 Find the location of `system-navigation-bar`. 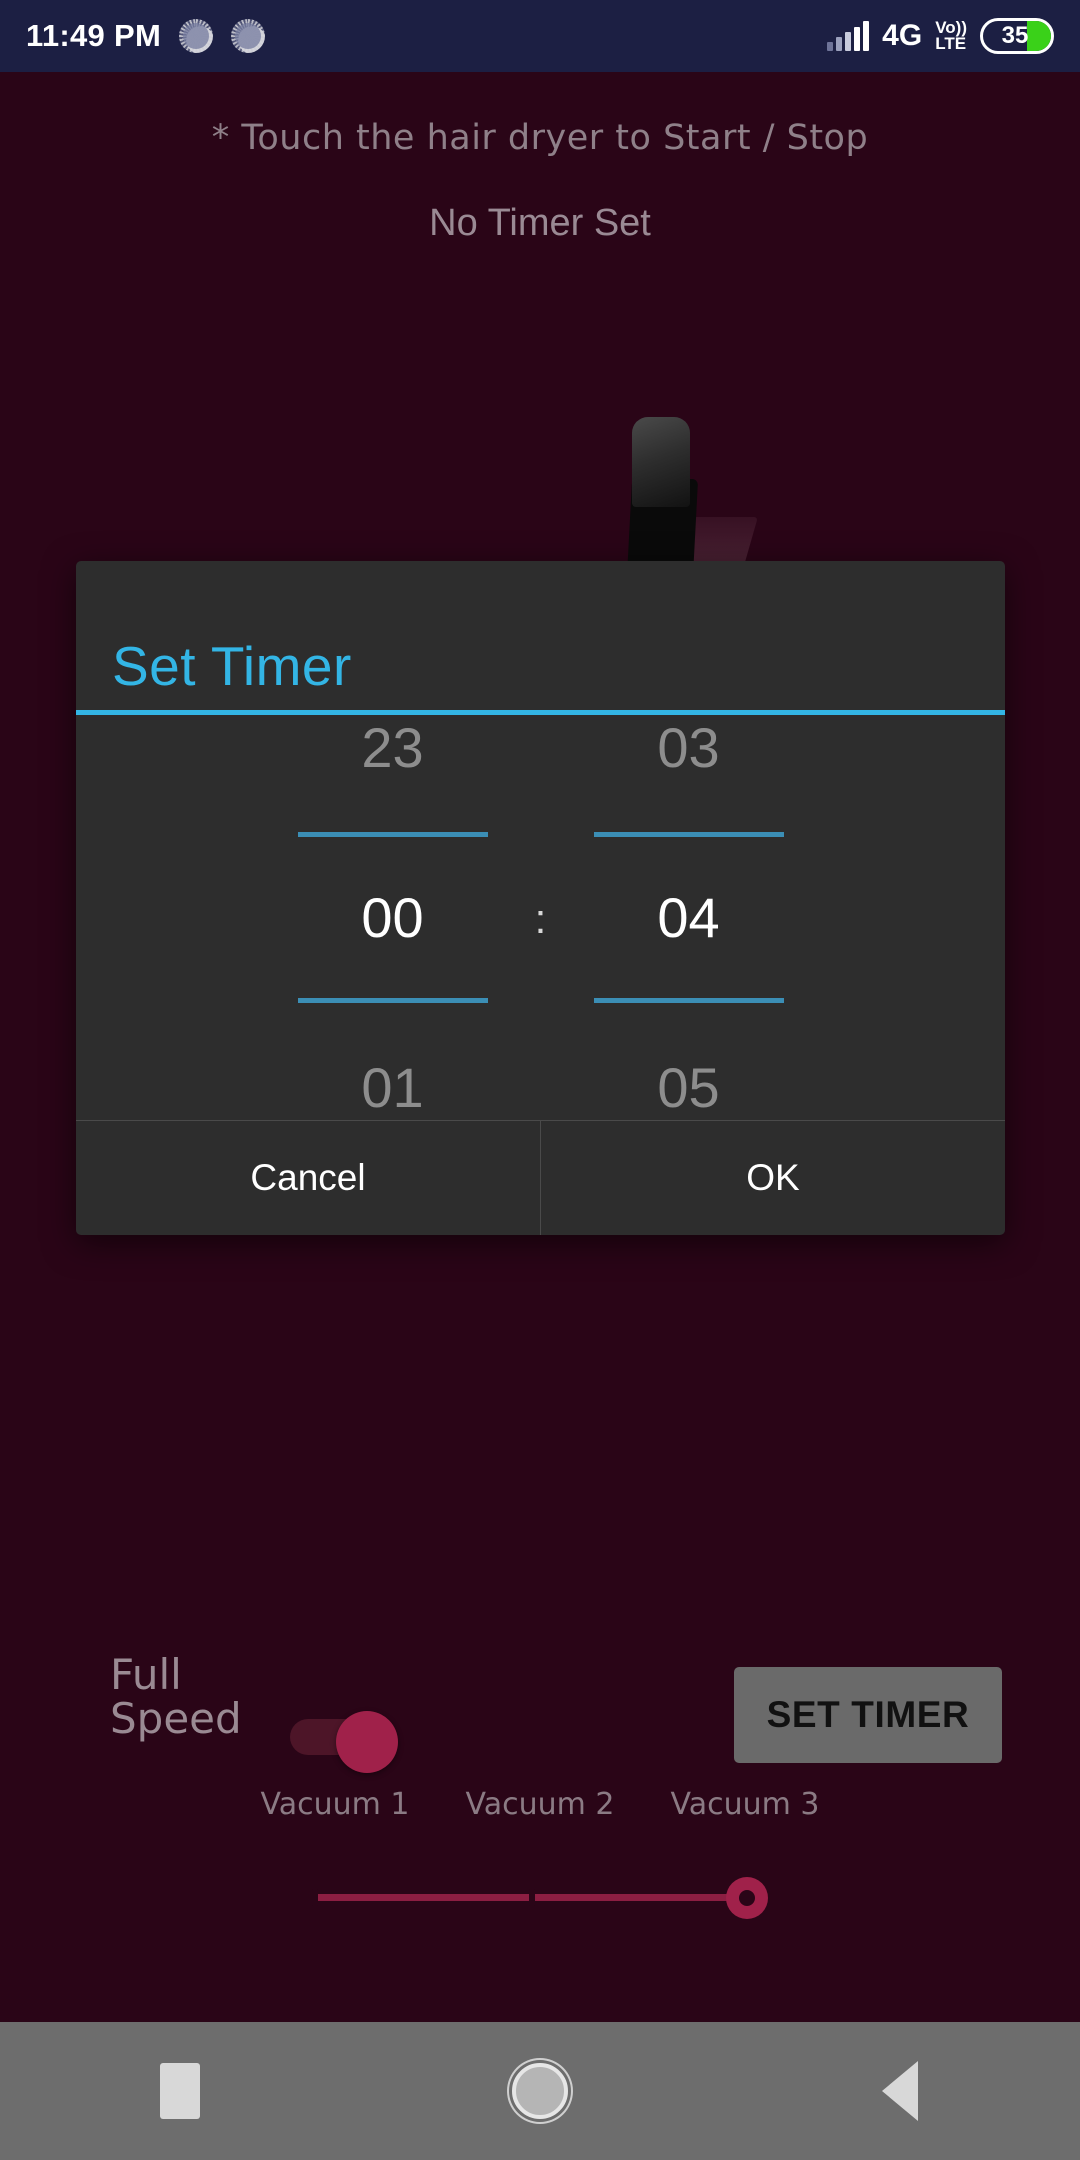

system-navigation-bar is located at coordinates (540, 2091).